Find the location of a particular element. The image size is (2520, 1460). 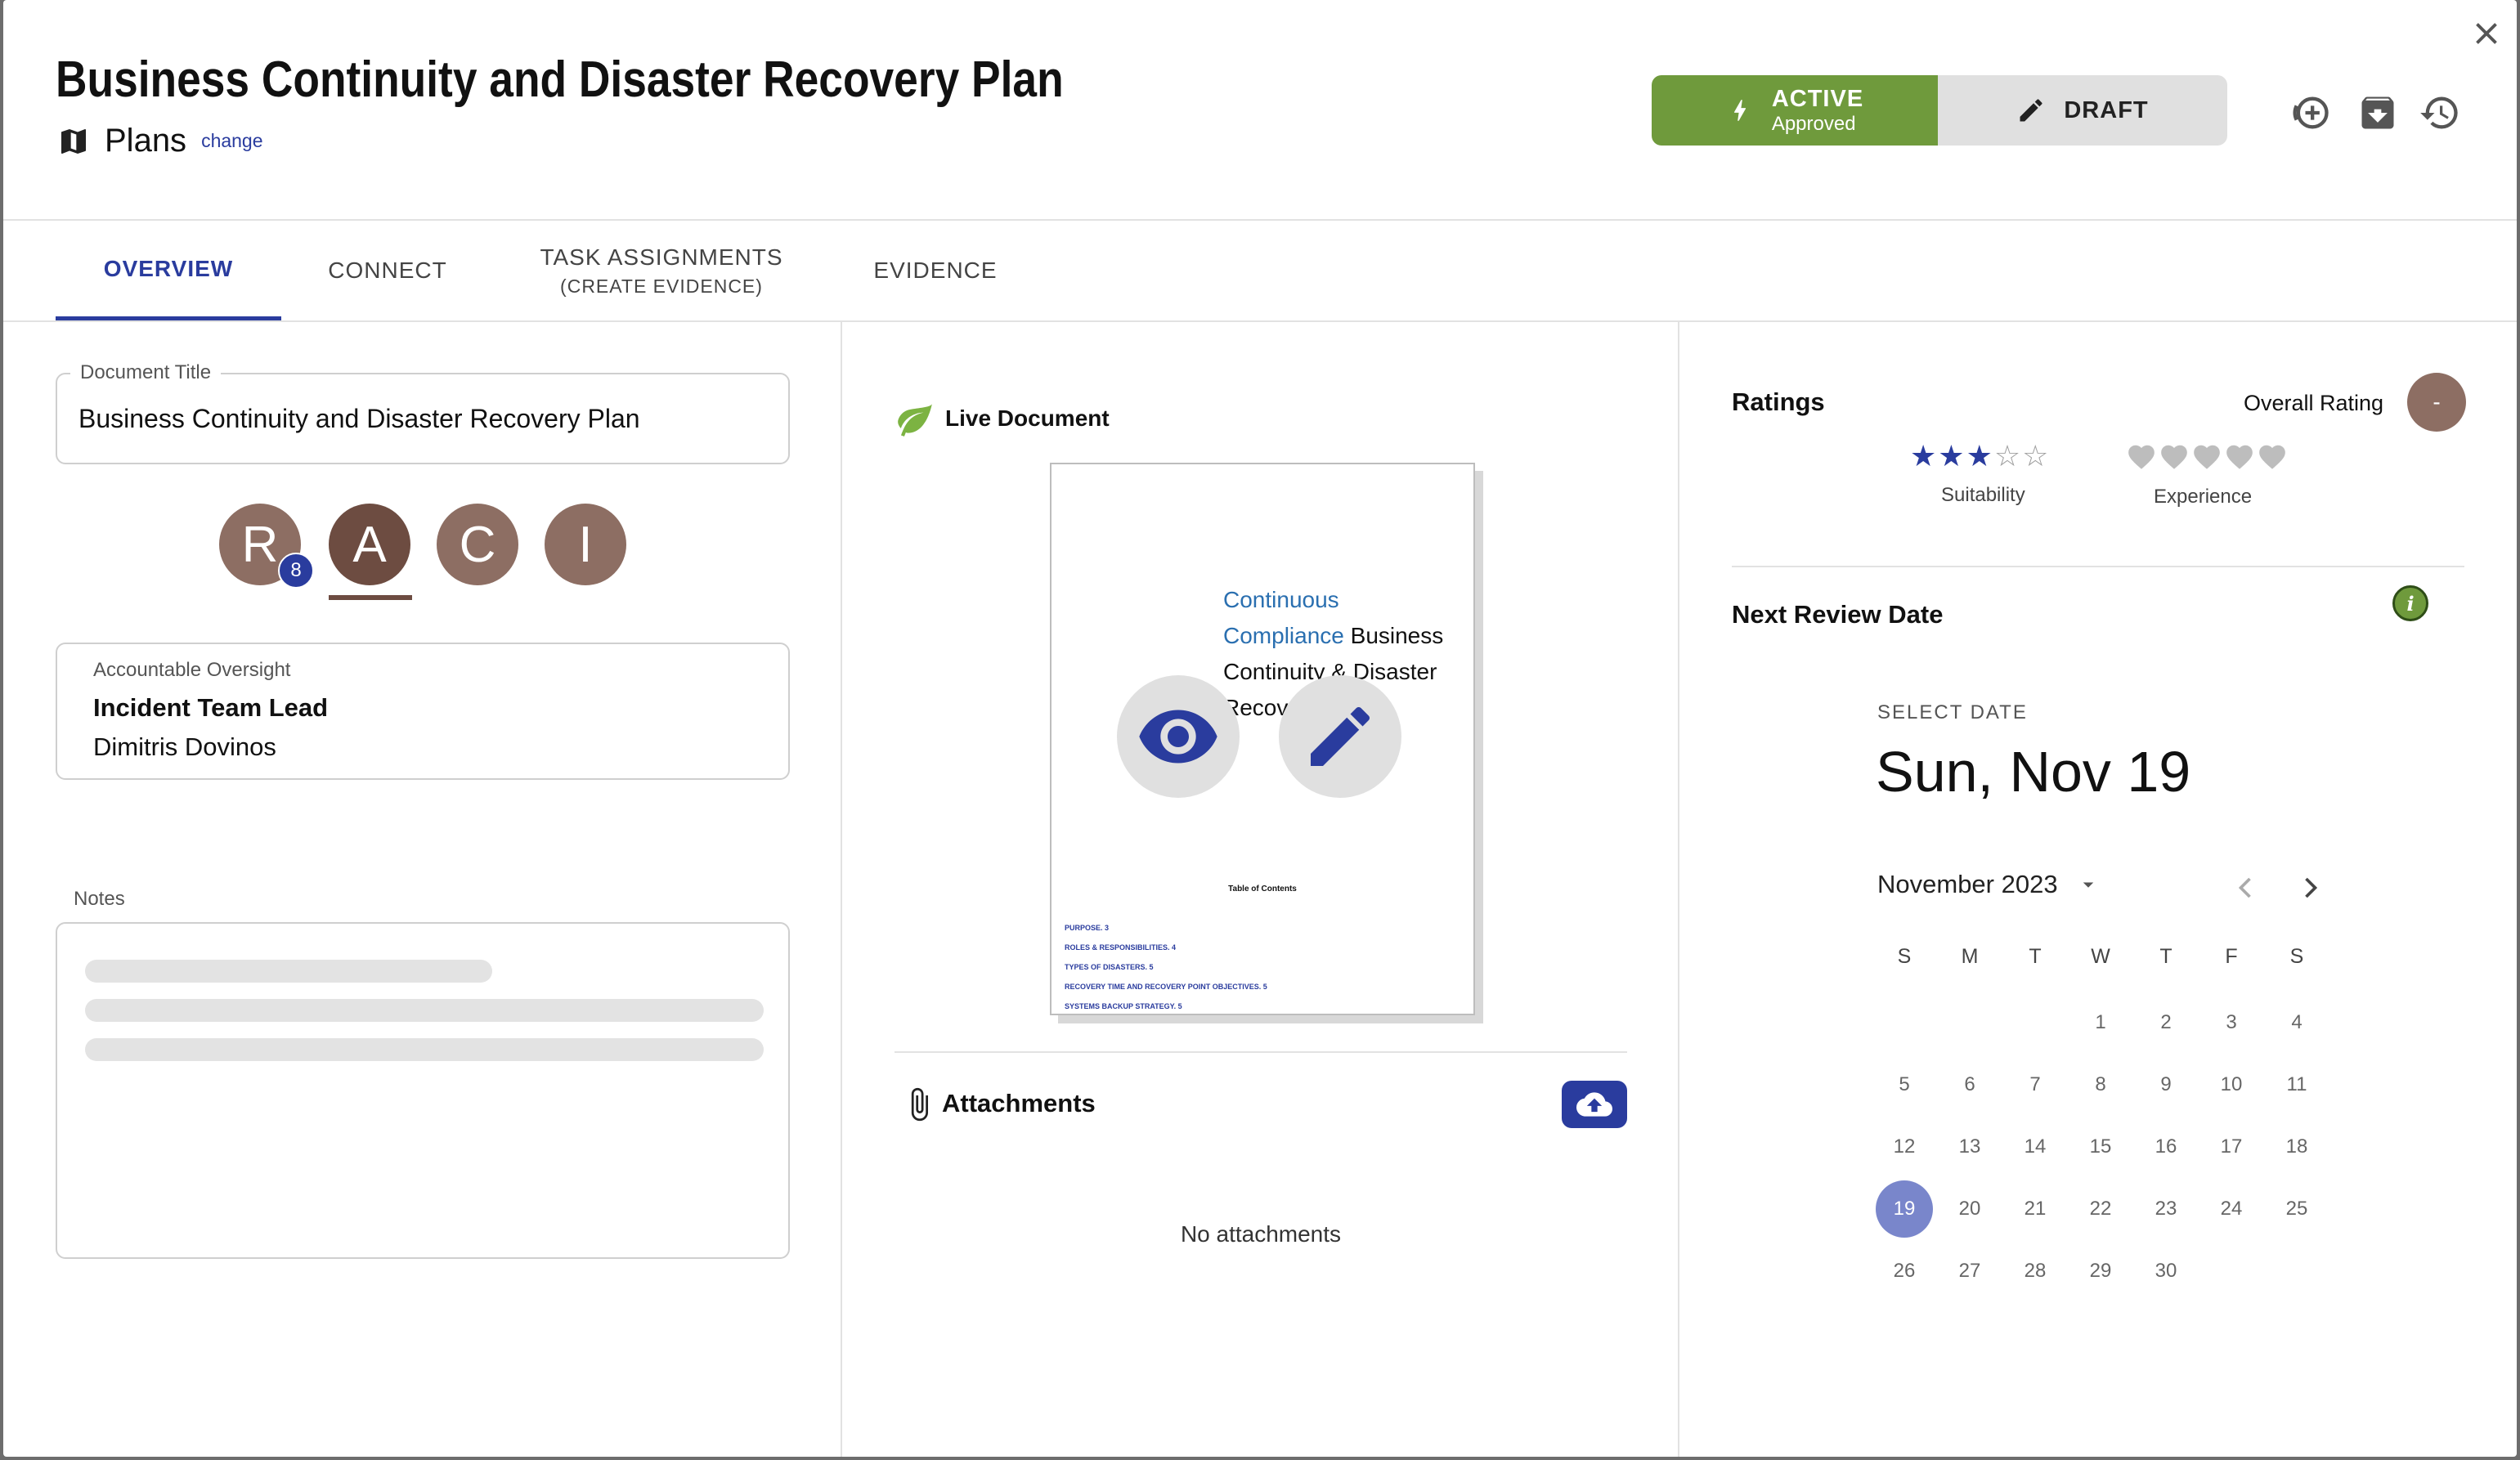

calendar-day: 29 is located at coordinates (2100, 1271).